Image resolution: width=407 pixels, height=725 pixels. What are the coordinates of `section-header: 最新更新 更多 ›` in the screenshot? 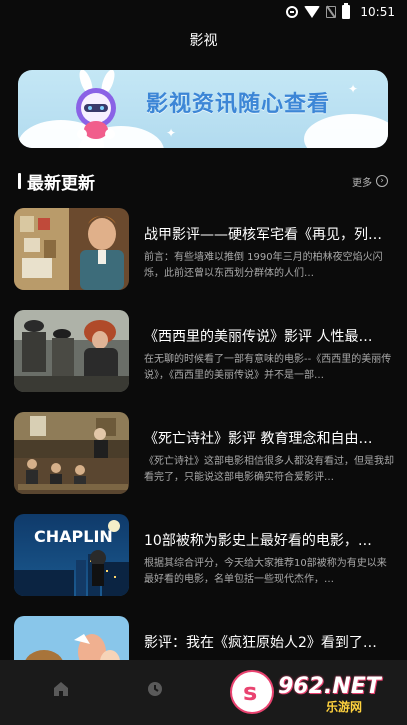 It's located at (203, 181).